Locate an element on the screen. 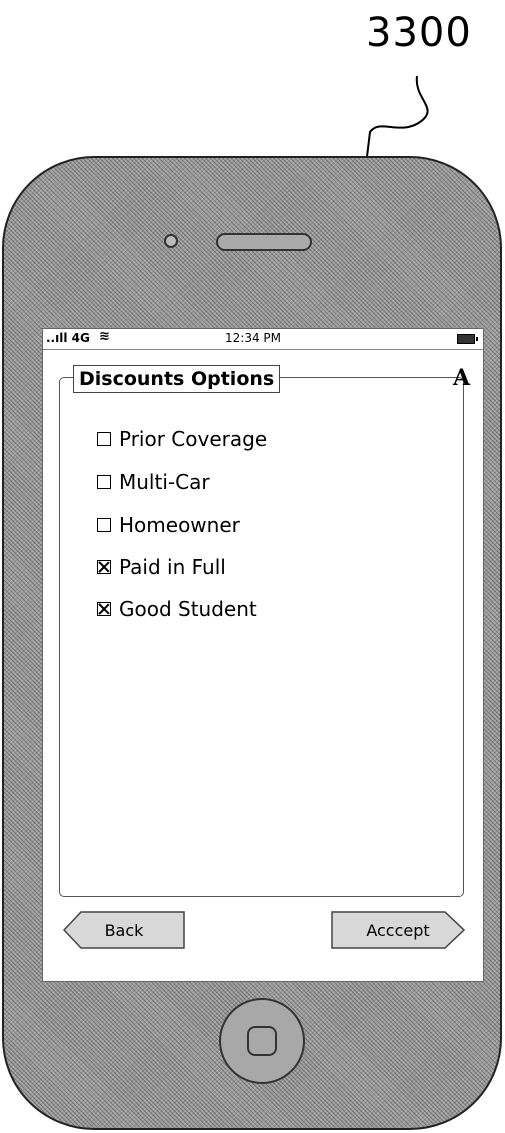 The width and height of the screenshot is (505, 1133). option-label: Paid in Full is located at coordinates (172, 567).